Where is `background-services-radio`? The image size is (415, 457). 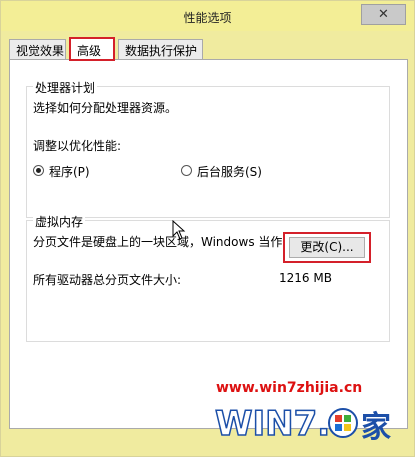
background-services-radio is located at coordinates (186, 170).